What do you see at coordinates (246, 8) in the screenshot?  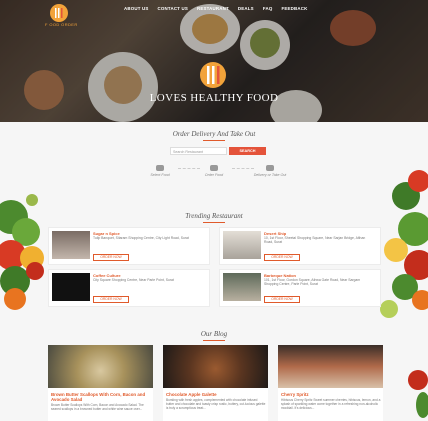 I see `nav-deals: DEALS` at bounding box center [246, 8].